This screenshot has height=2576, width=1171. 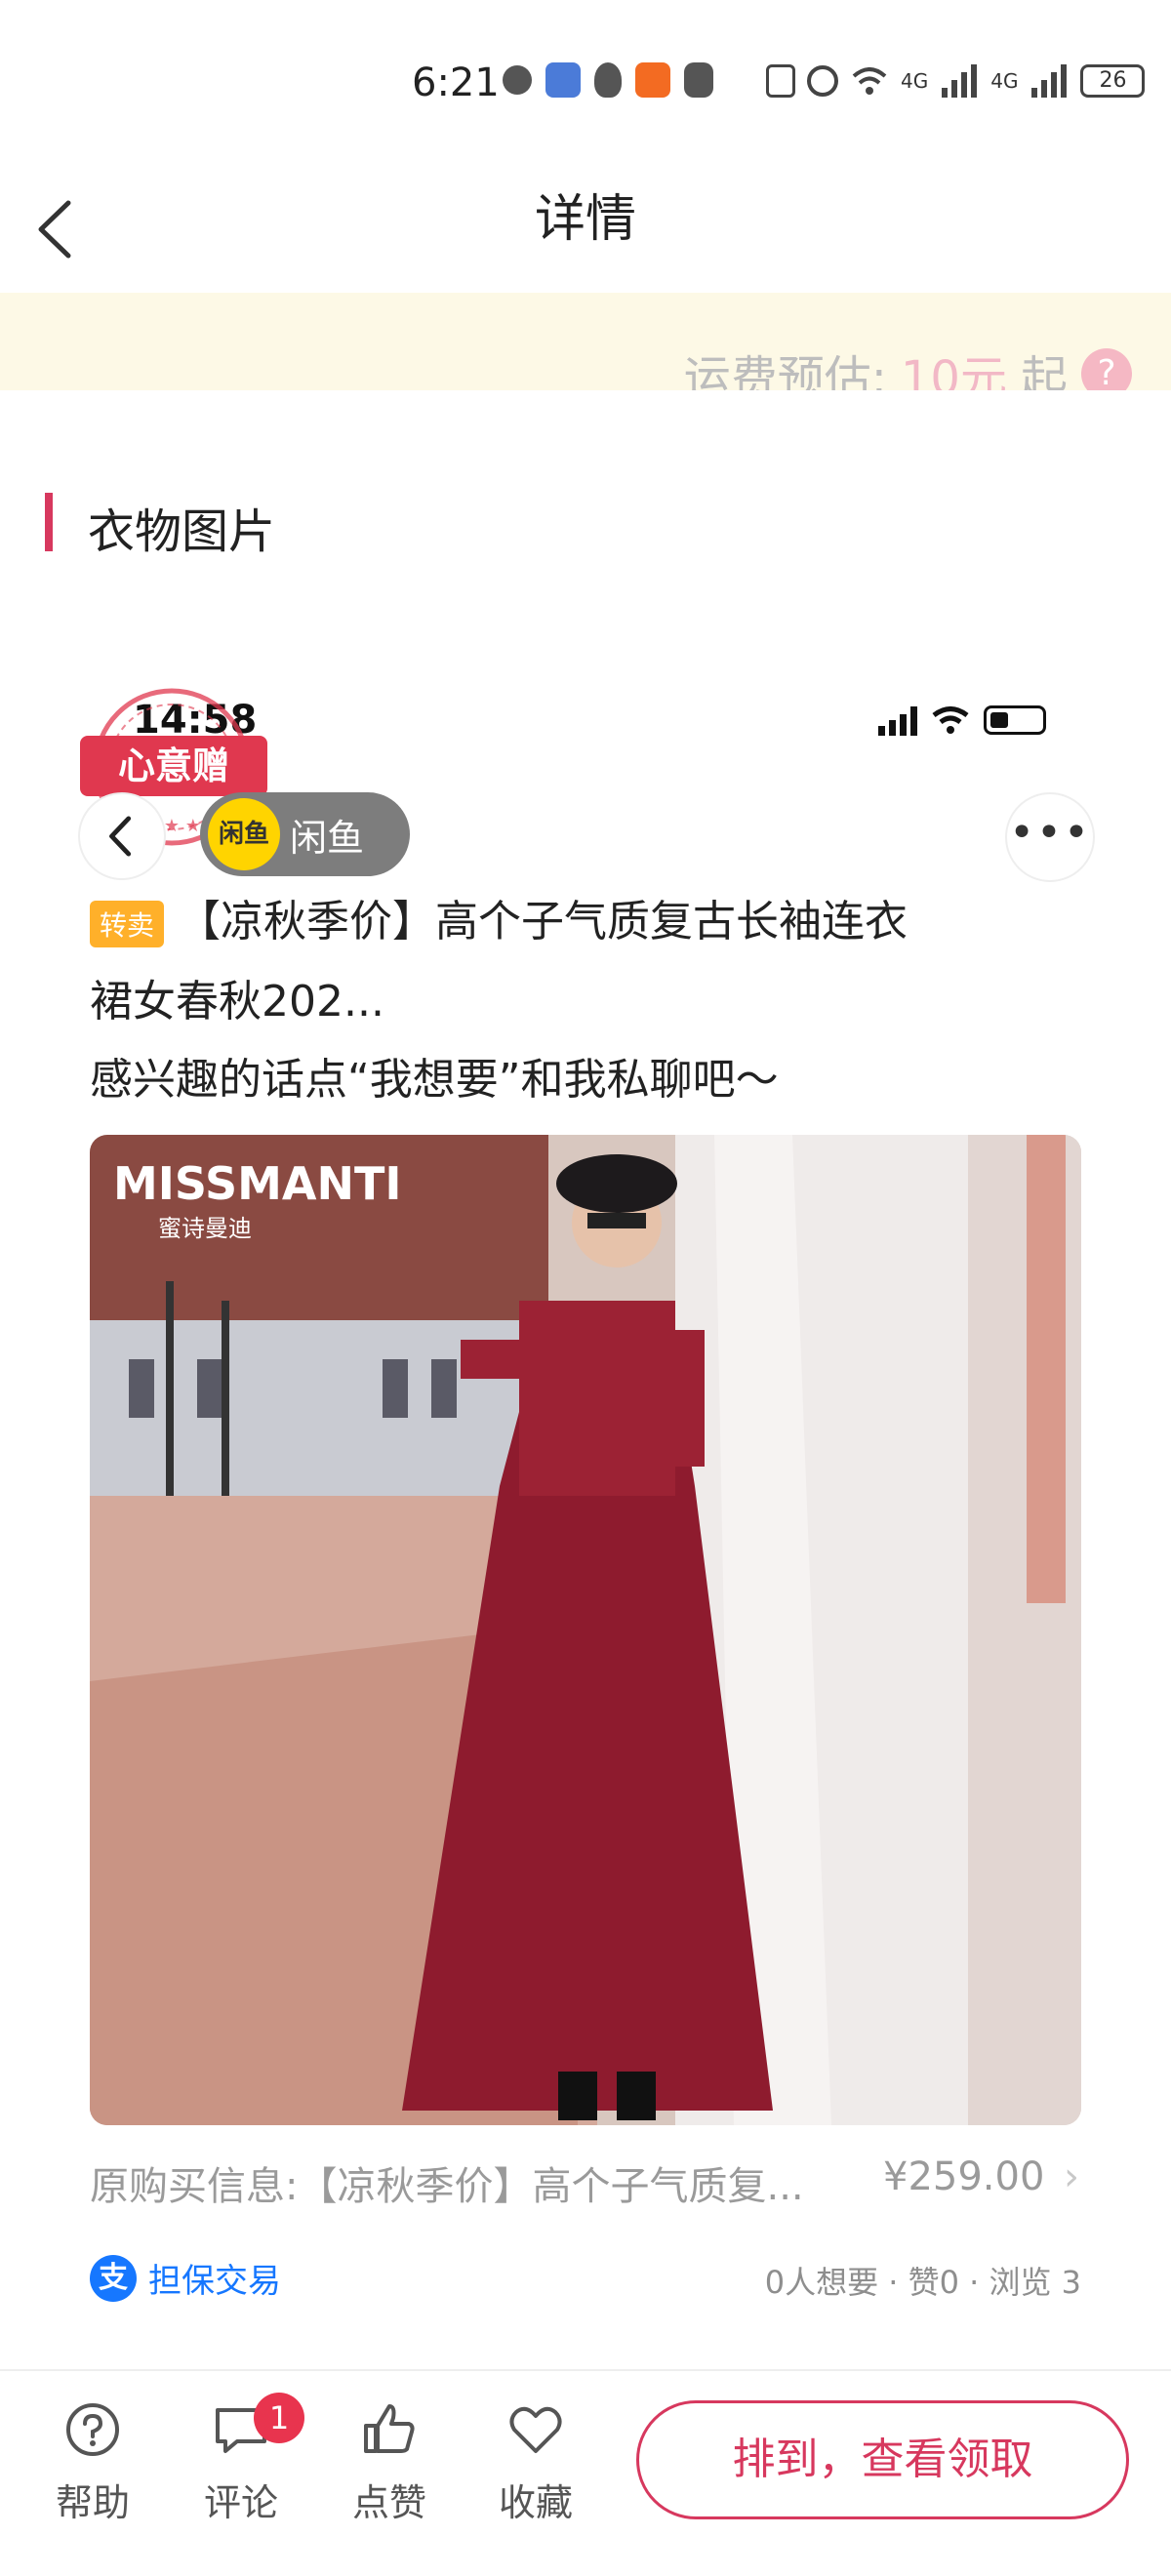 I want to click on like-label: 点赞, so click(x=388, y=2502).